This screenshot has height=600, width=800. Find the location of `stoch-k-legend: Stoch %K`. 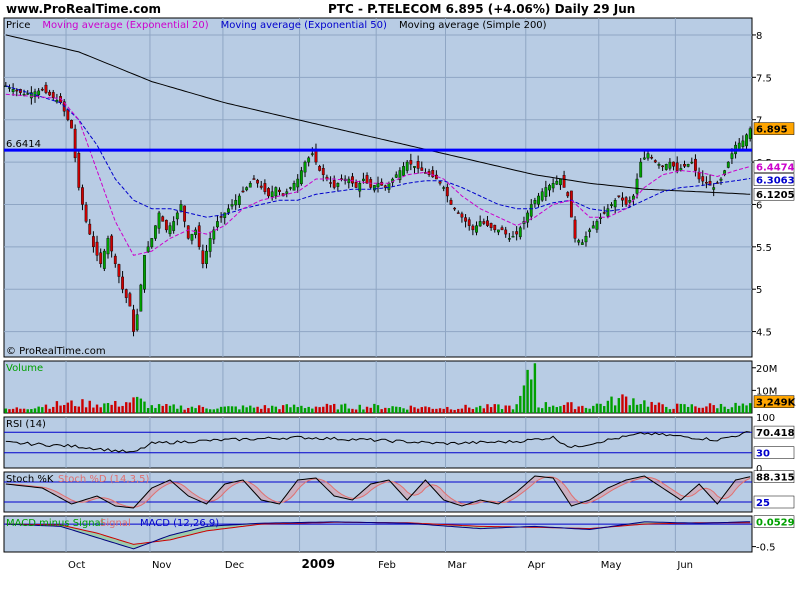

stoch-k-legend: Stoch %K is located at coordinates (30, 479).